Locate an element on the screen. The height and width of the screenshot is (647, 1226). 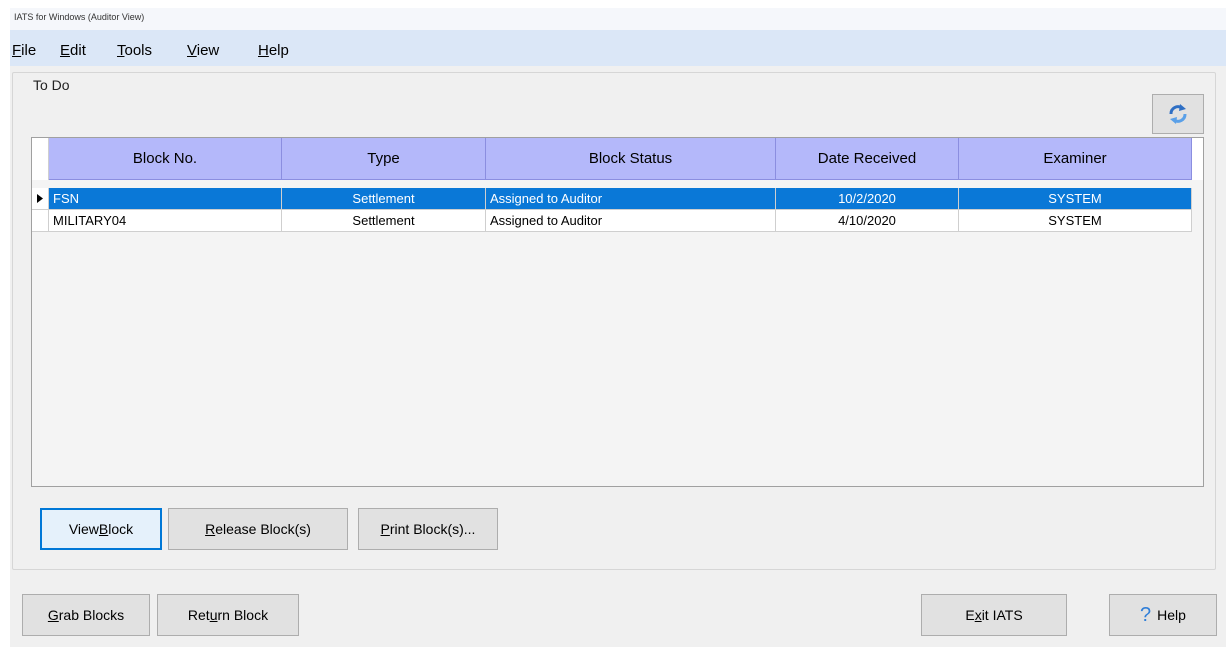
return-block-button: Ret u rn Block is located at coordinates (228, 615).